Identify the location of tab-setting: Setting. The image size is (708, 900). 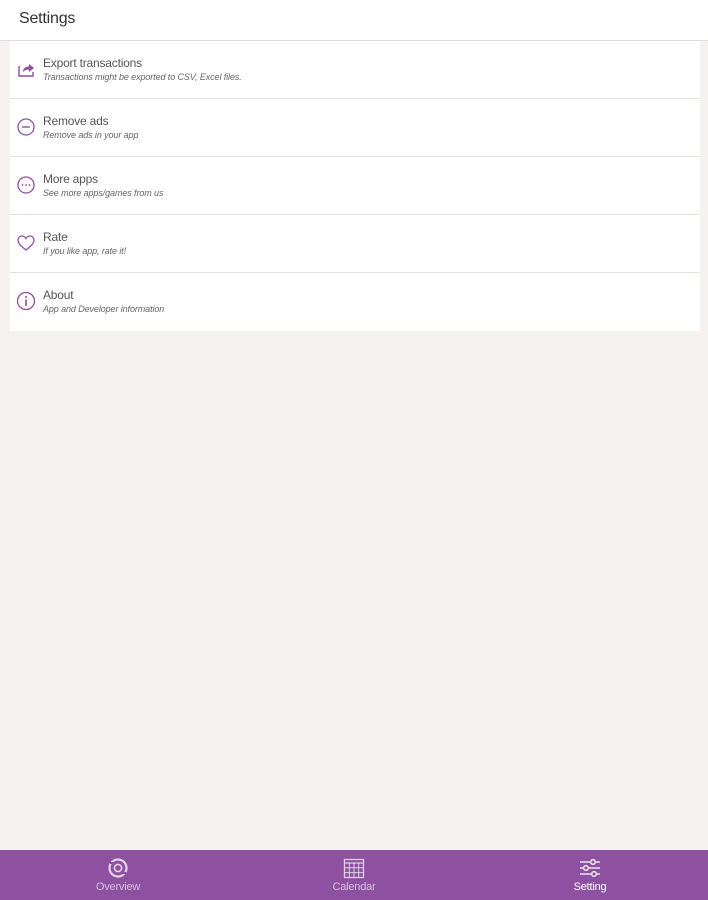
(590, 875).